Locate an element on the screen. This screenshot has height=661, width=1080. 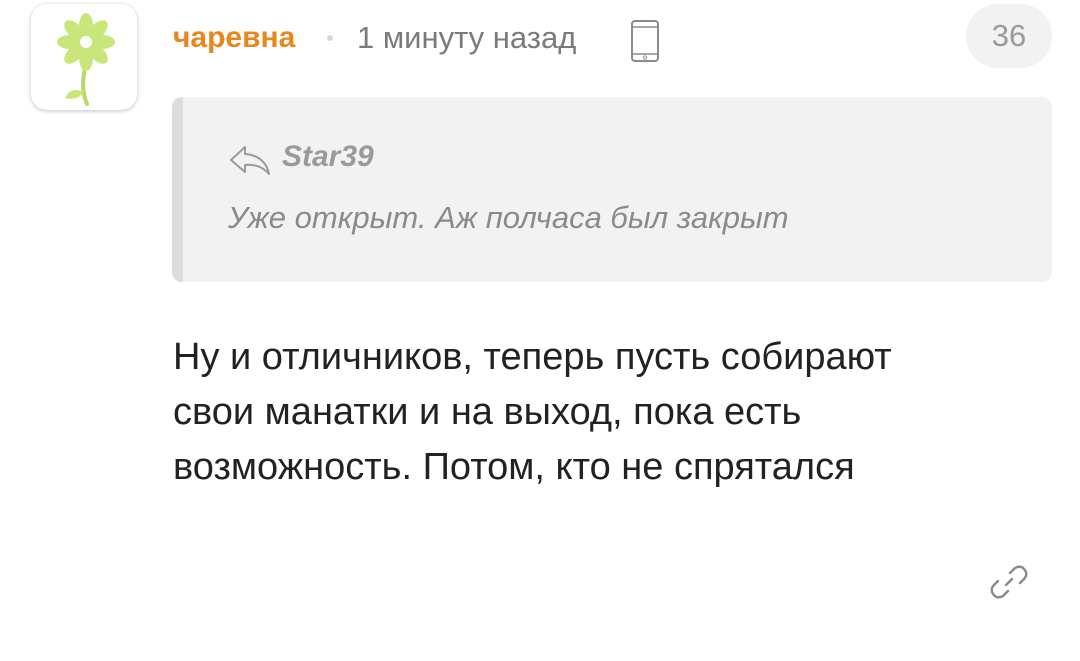
comment-timestamp: 1 минуту назад is located at coordinates (467, 37).